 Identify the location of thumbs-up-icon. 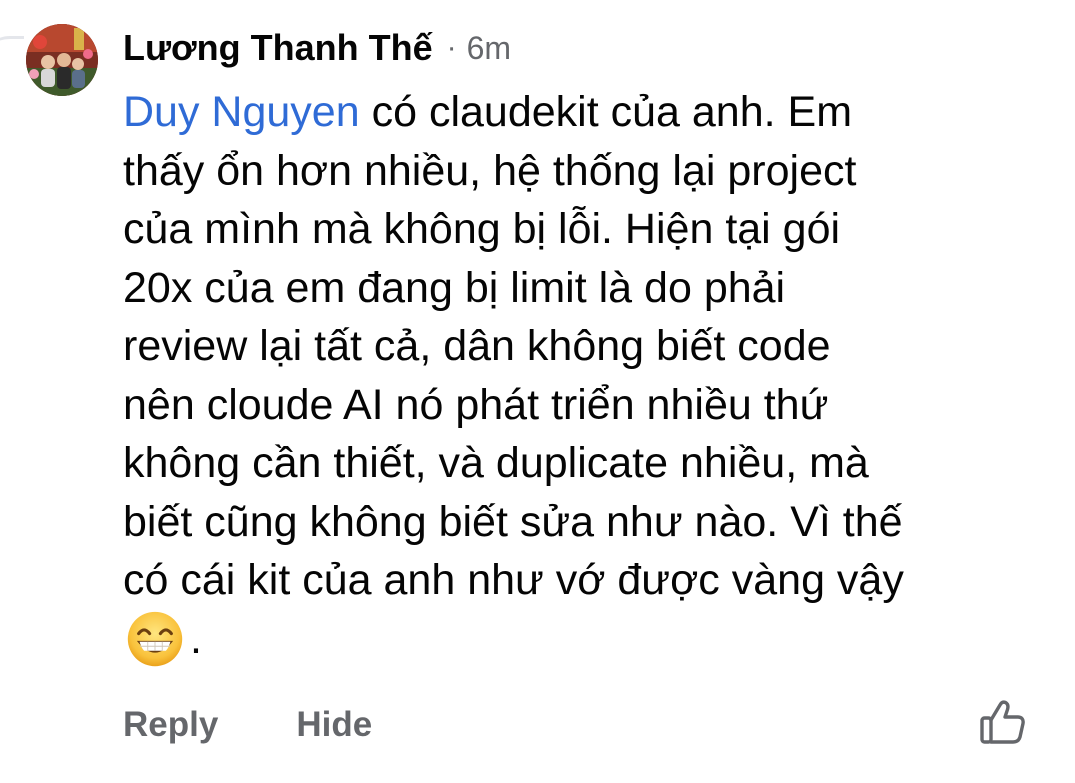
(1002, 722).